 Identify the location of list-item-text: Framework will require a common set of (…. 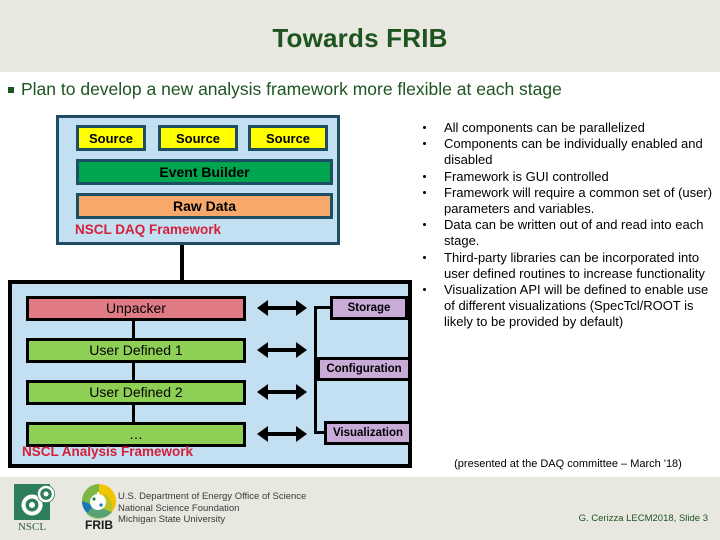
(578, 200).